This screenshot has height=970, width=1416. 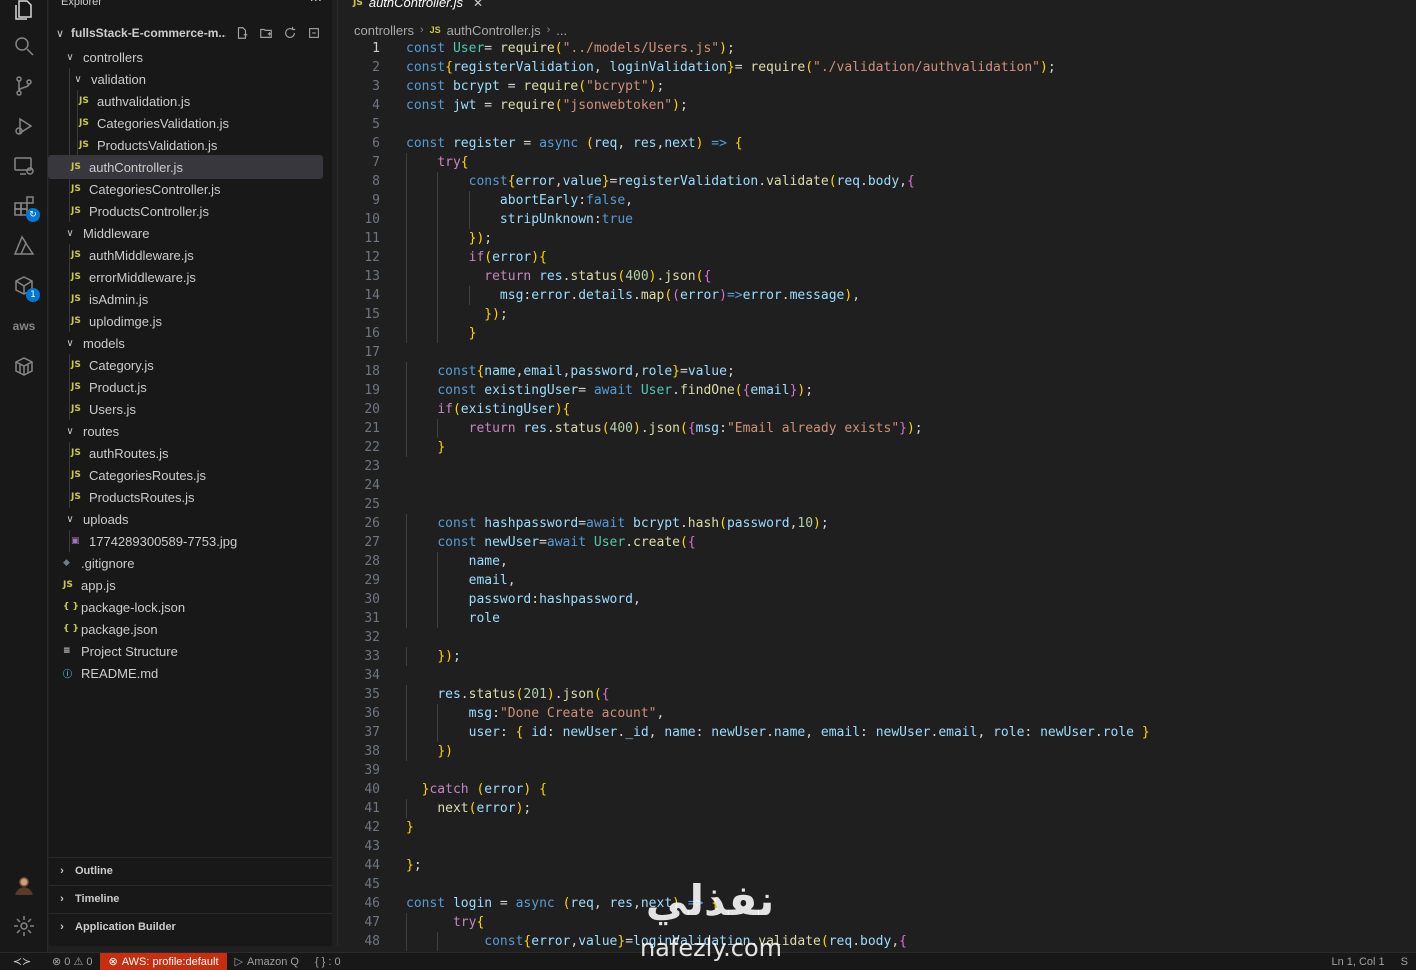 I want to click on code-line: 43, so click(x=877, y=846).